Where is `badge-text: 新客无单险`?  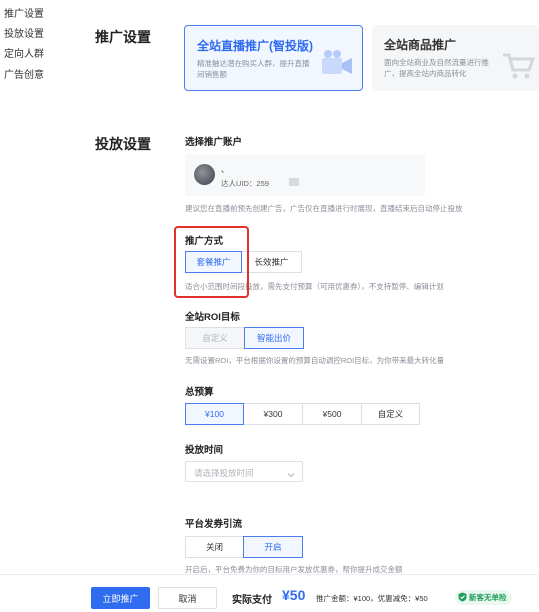 badge-text: 新客无单险 is located at coordinates (488, 597).